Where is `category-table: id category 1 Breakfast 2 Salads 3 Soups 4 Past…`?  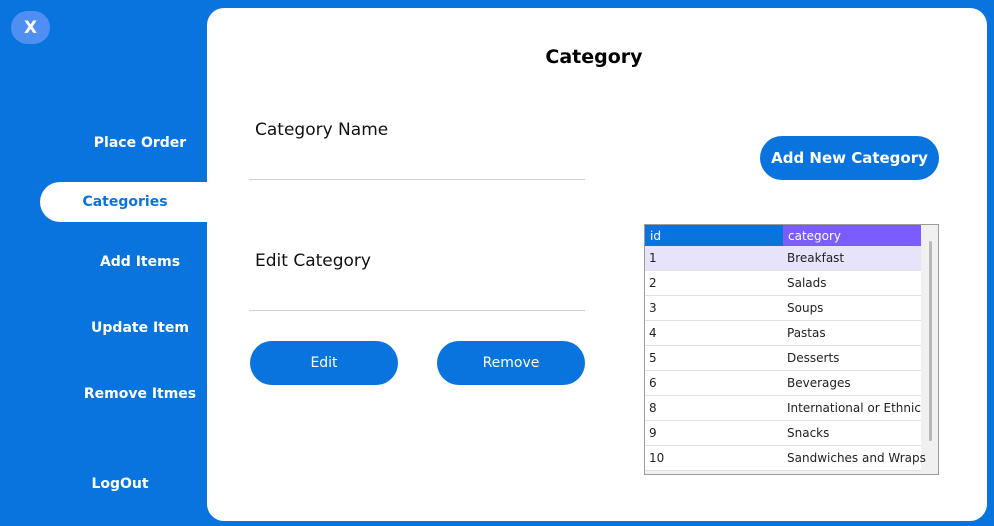
category-table: id category 1 Breakfast 2 Salads 3 Soups 4 Past… is located at coordinates (791, 349).